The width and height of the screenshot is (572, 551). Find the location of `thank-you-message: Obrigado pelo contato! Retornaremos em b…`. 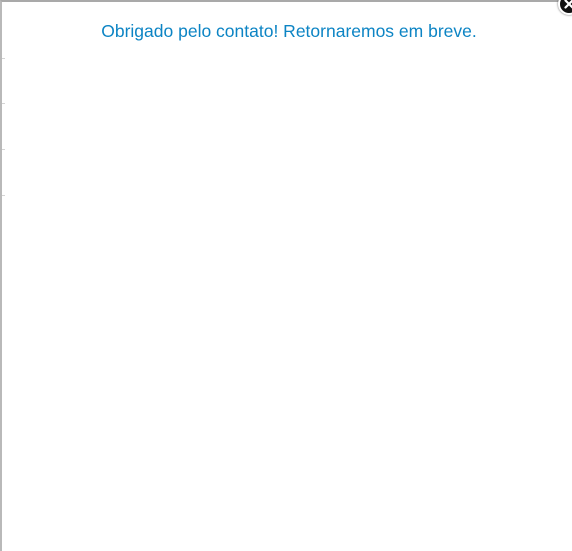

thank-you-message: Obrigado pelo contato! Retornaremos em b… is located at coordinates (289, 31).